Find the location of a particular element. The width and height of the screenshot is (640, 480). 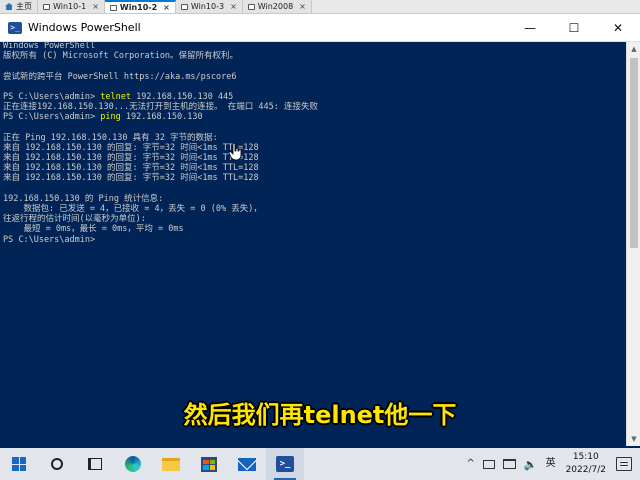

system-tray: ^ 🔈 英 15:10 2022/7/2 is located at coordinates (551, 464).